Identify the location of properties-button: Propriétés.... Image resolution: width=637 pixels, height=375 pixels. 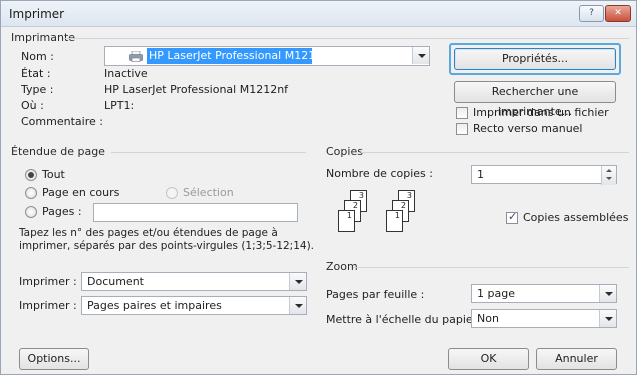
(535, 59).